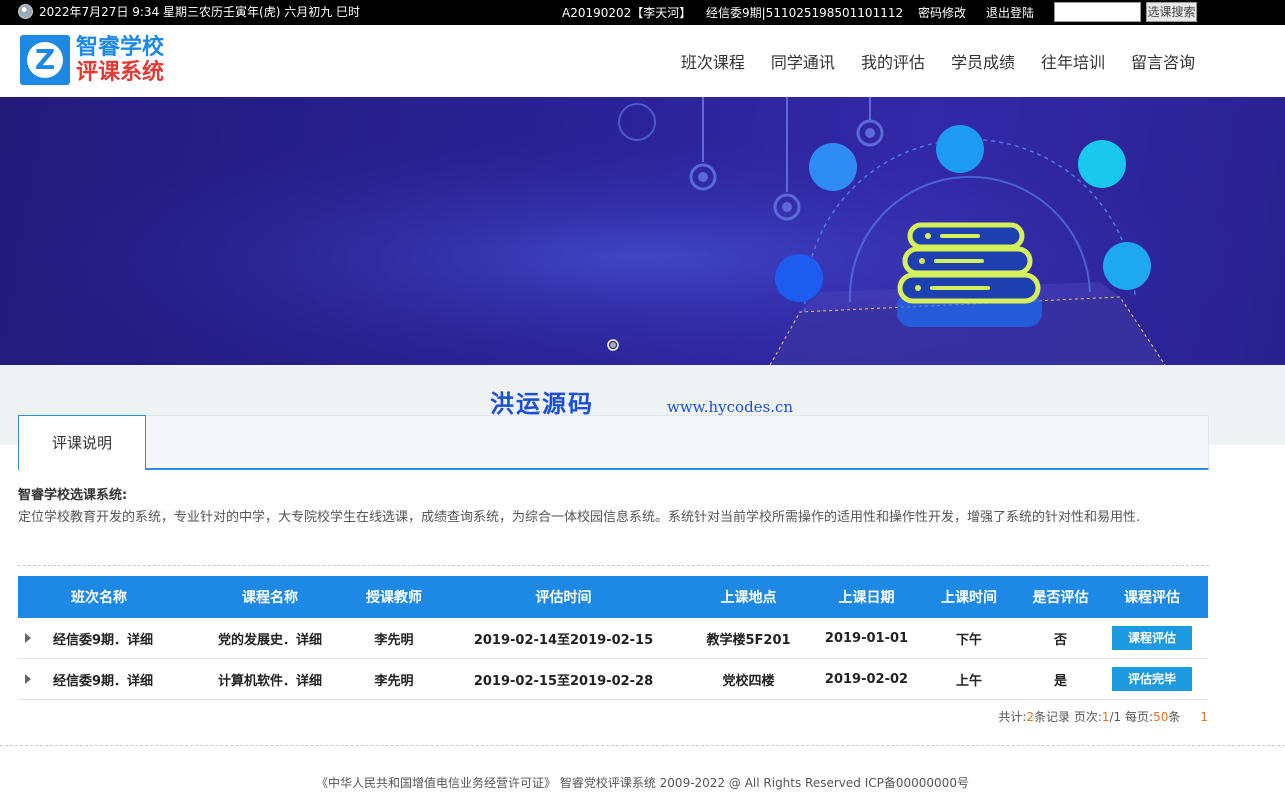 This screenshot has height=804, width=1285. What do you see at coordinates (82, 442) in the screenshot?
I see `tab-course-evaluation-info: 评课说明` at bounding box center [82, 442].